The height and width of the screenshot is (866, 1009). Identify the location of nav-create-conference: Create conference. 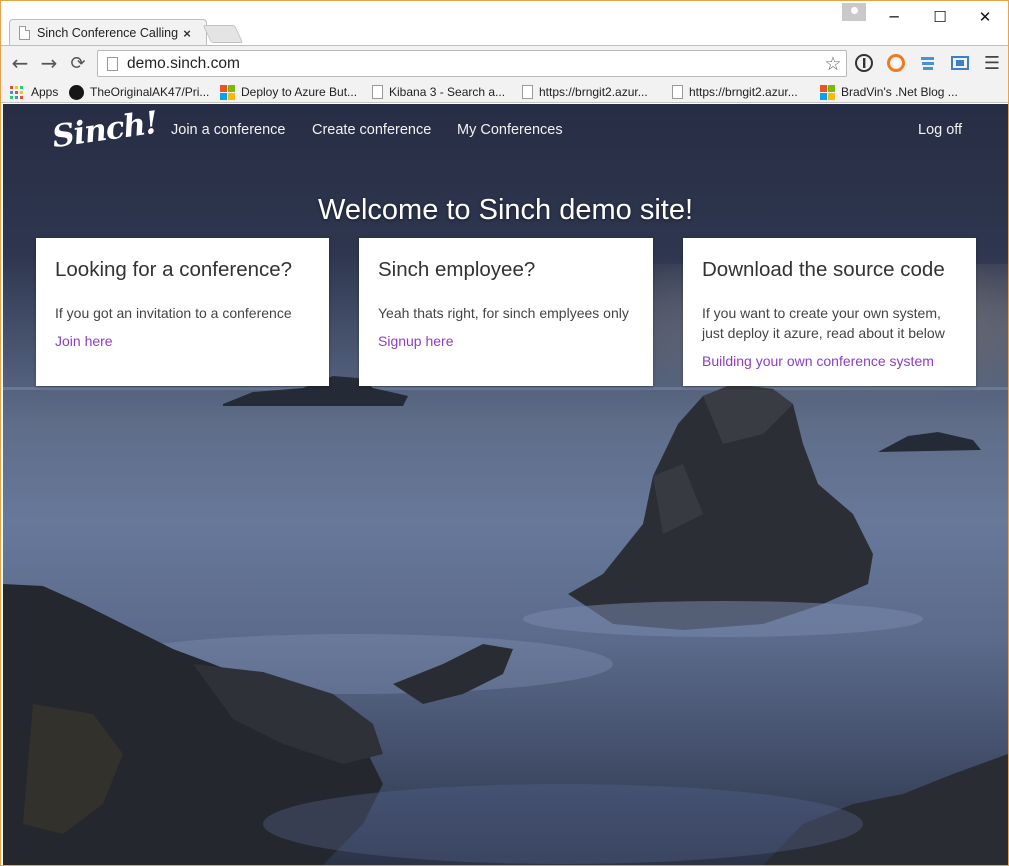
(371, 130).